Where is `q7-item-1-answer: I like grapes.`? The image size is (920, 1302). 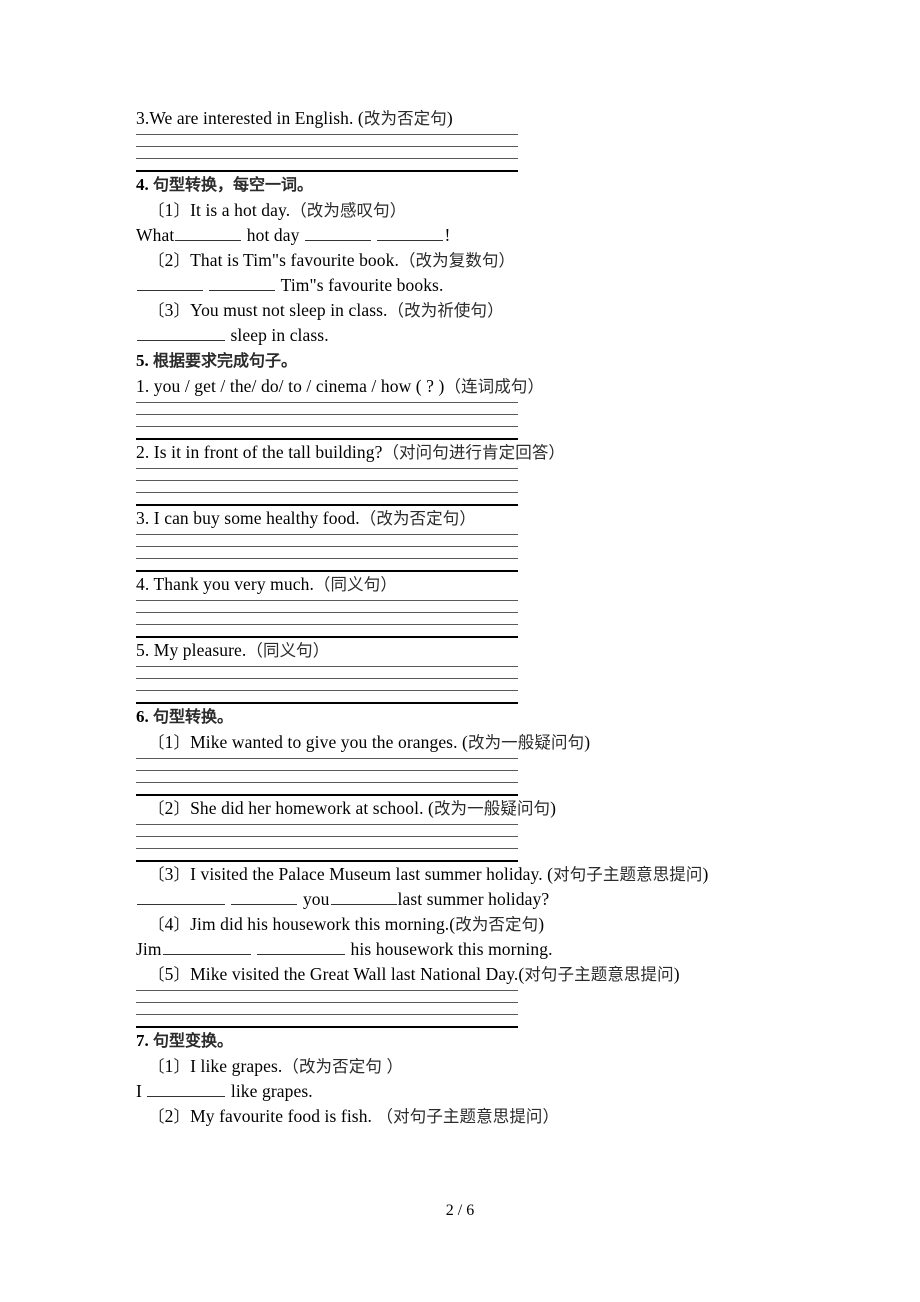
q7-item-1-answer: I like grapes. is located at coordinates (224, 1091).